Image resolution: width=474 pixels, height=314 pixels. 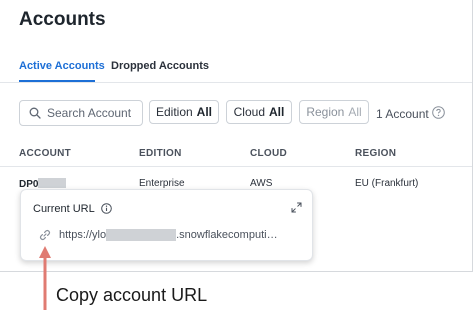 I want to click on cell-edition: Enterprise, so click(x=162, y=183).